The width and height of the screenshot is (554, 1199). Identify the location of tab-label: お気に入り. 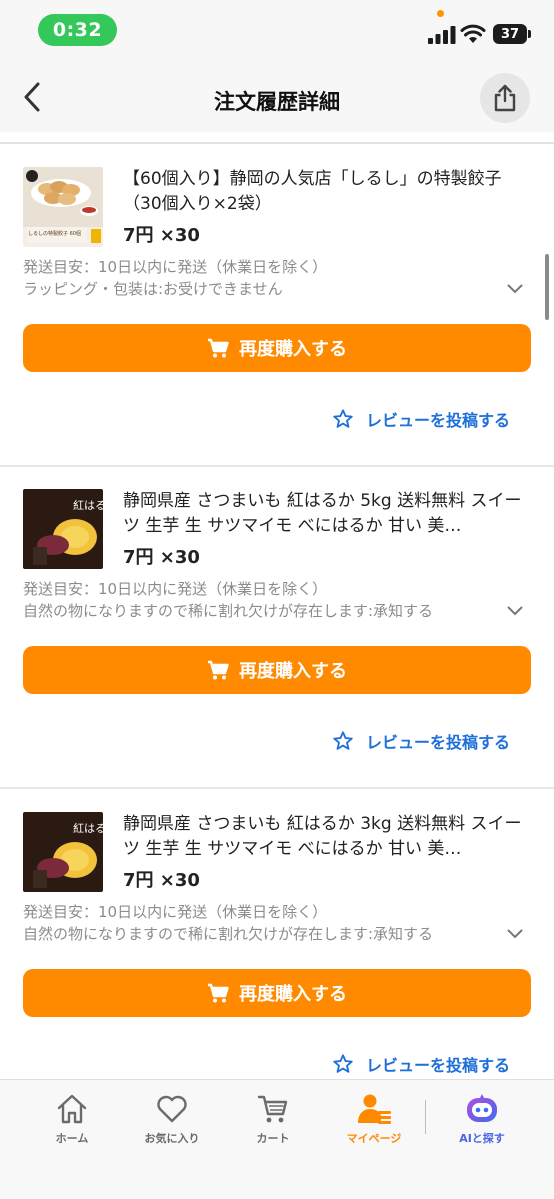
(172, 1138).